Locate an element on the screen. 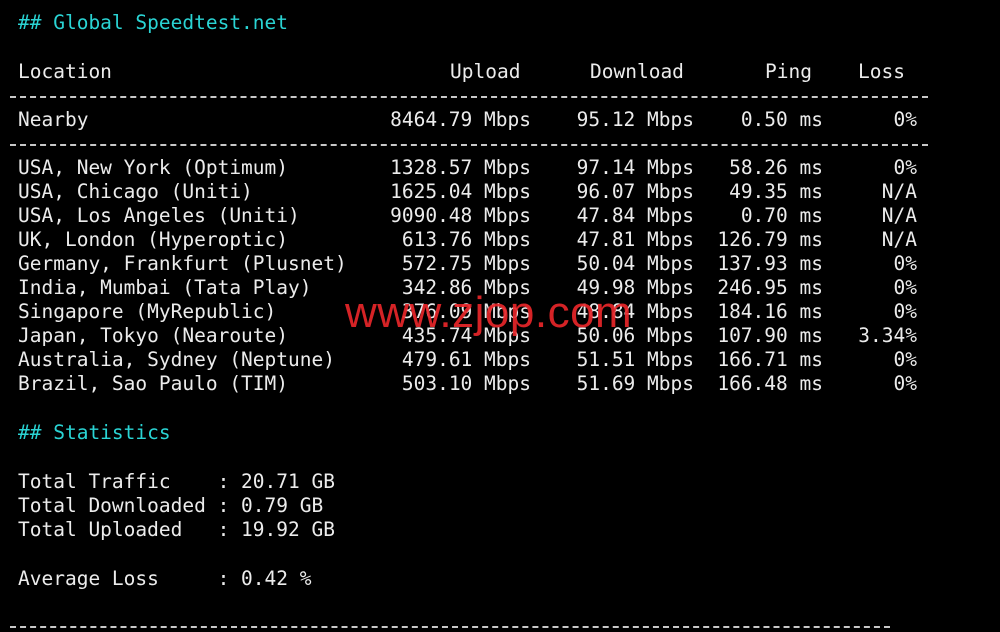  row-download: 51.51 Mbps is located at coordinates (635, 359).